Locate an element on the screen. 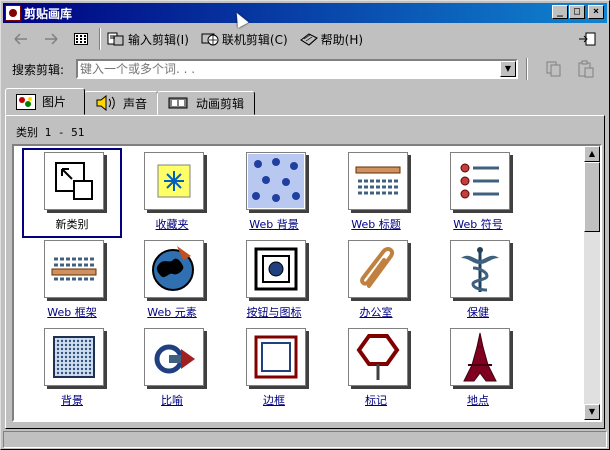  help-button: 帮助(H) is located at coordinates (331, 39).